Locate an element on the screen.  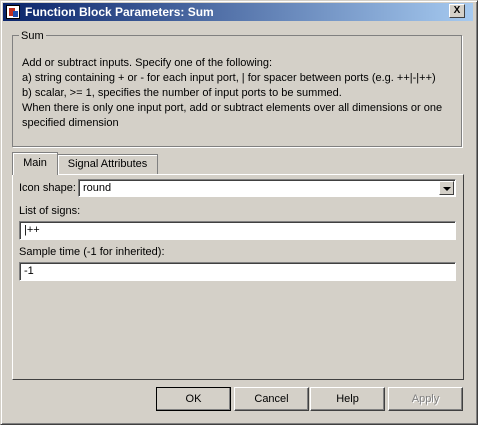
icon-shape-value: round is located at coordinates (97, 188).